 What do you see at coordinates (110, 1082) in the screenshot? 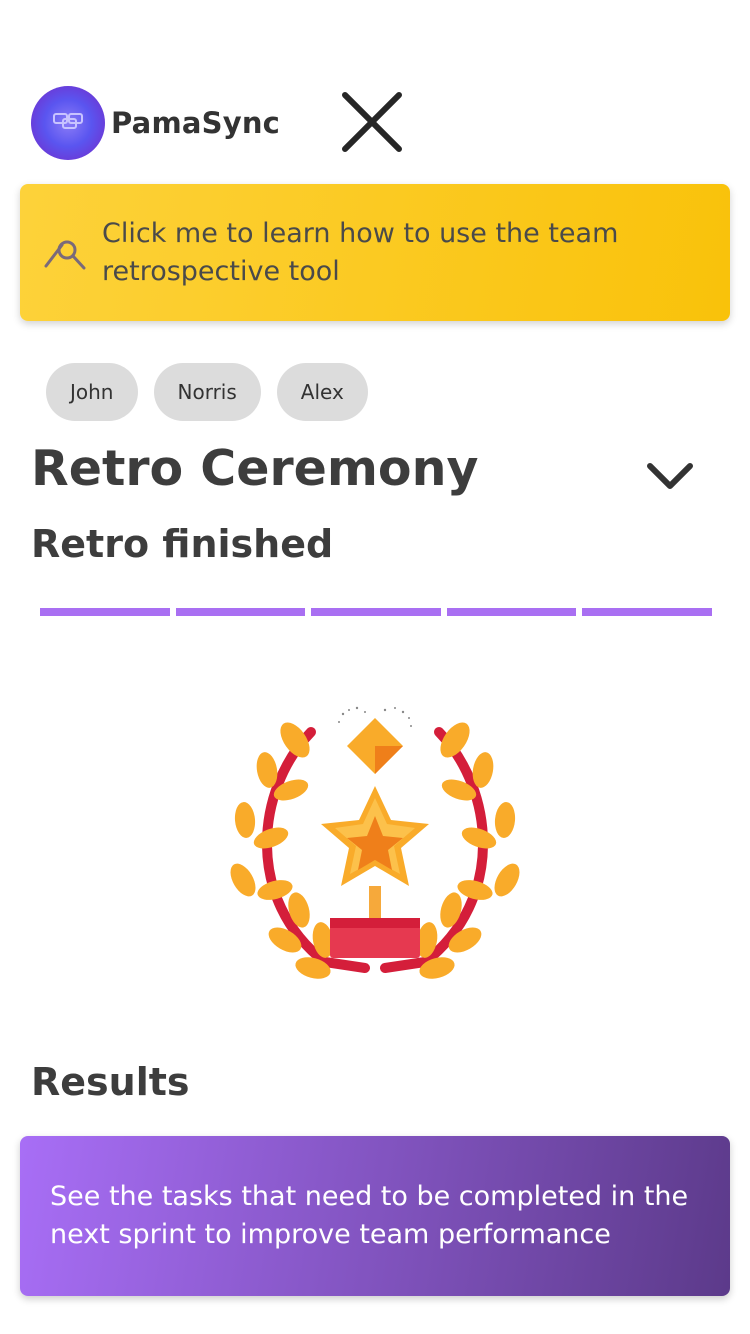
I see `results-heading: Results` at bounding box center [110, 1082].